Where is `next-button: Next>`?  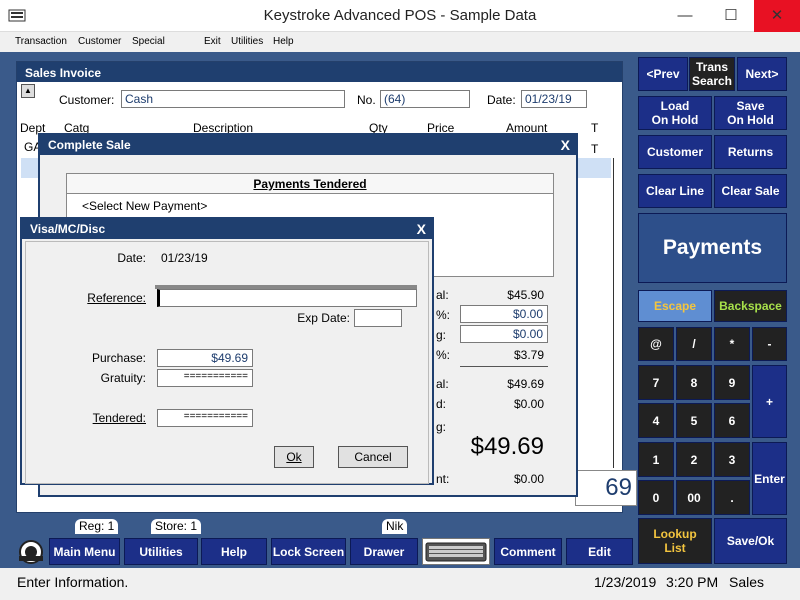
next-button: Next> is located at coordinates (762, 74).